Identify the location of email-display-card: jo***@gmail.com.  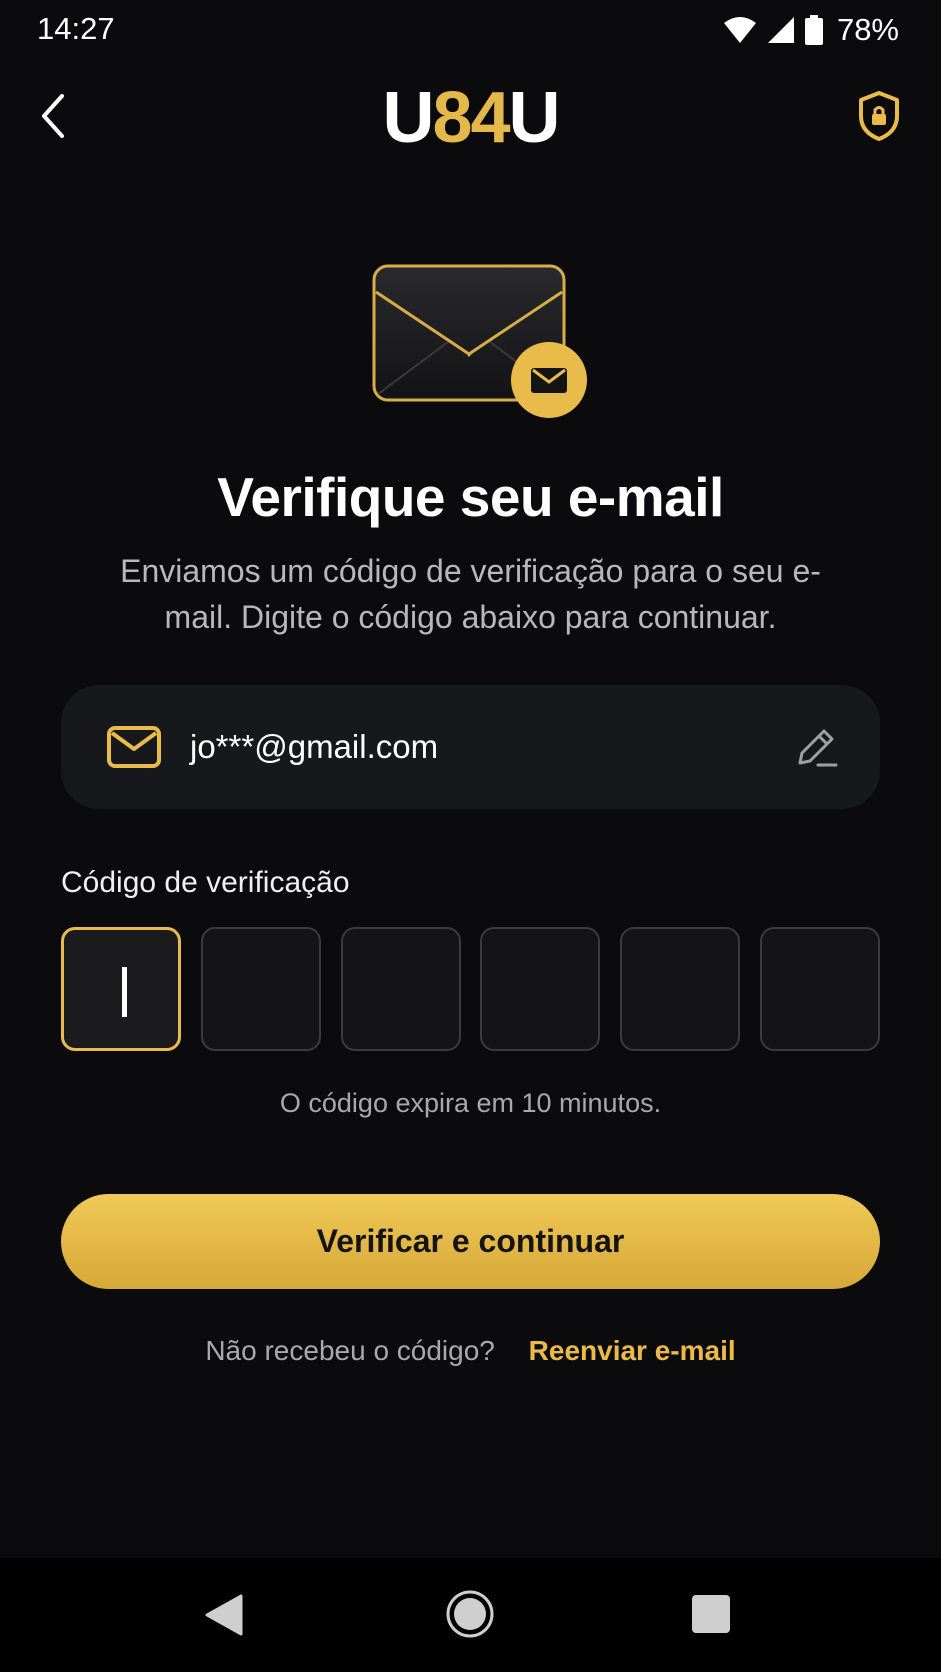
(470, 747).